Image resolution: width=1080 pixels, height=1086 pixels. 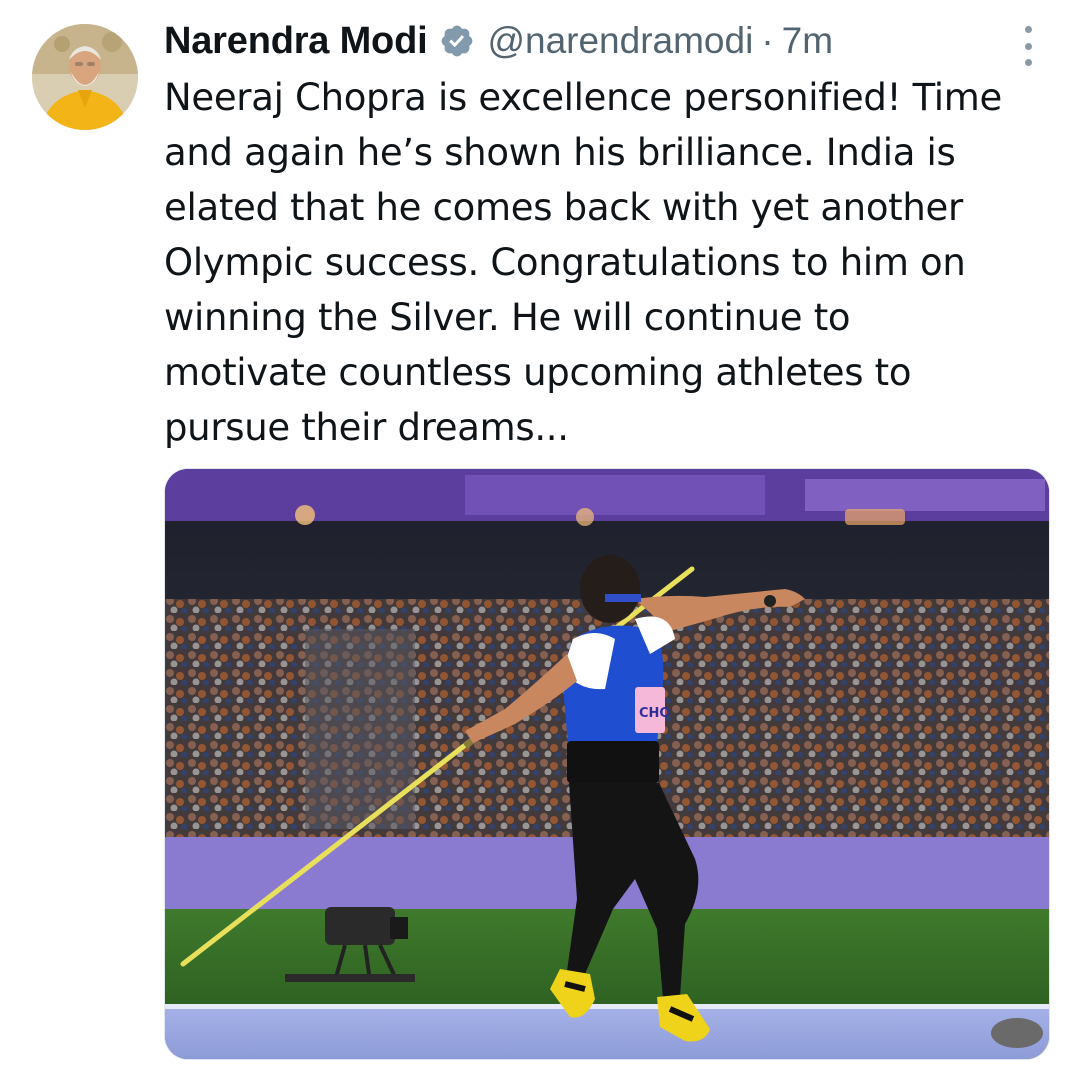 What do you see at coordinates (457, 41) in the screenshot?
I see `verified-badge-icon` at bounding box center [457, 41].